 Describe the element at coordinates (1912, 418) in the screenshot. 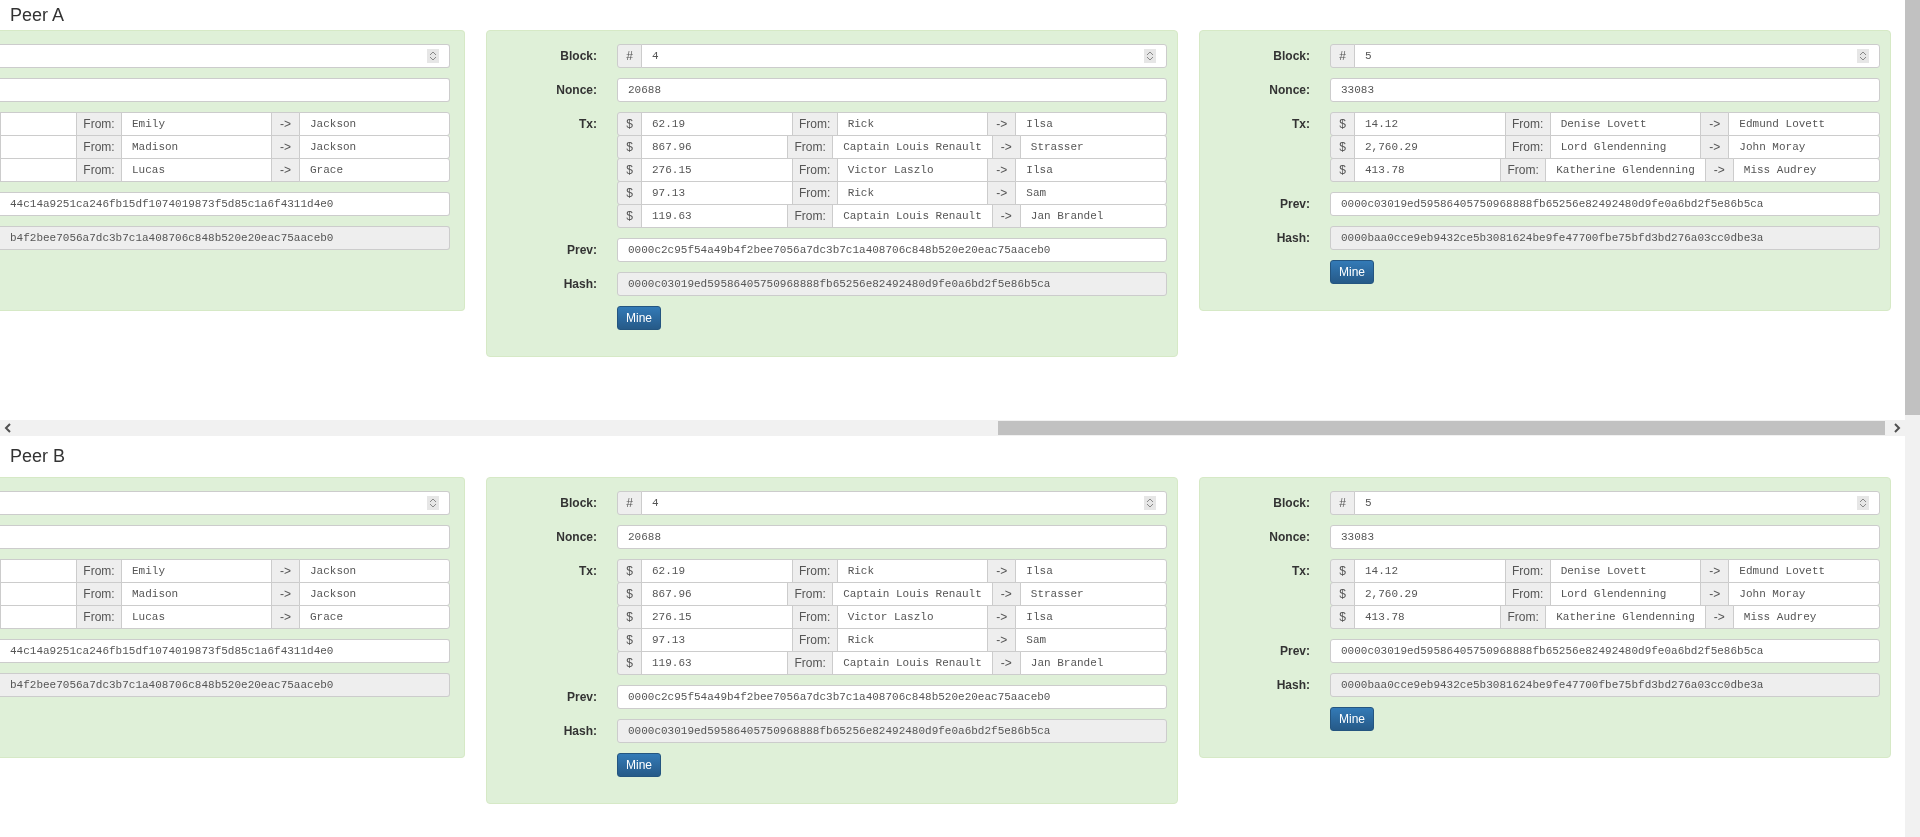

I see `vertical-scrollbar` at that location.